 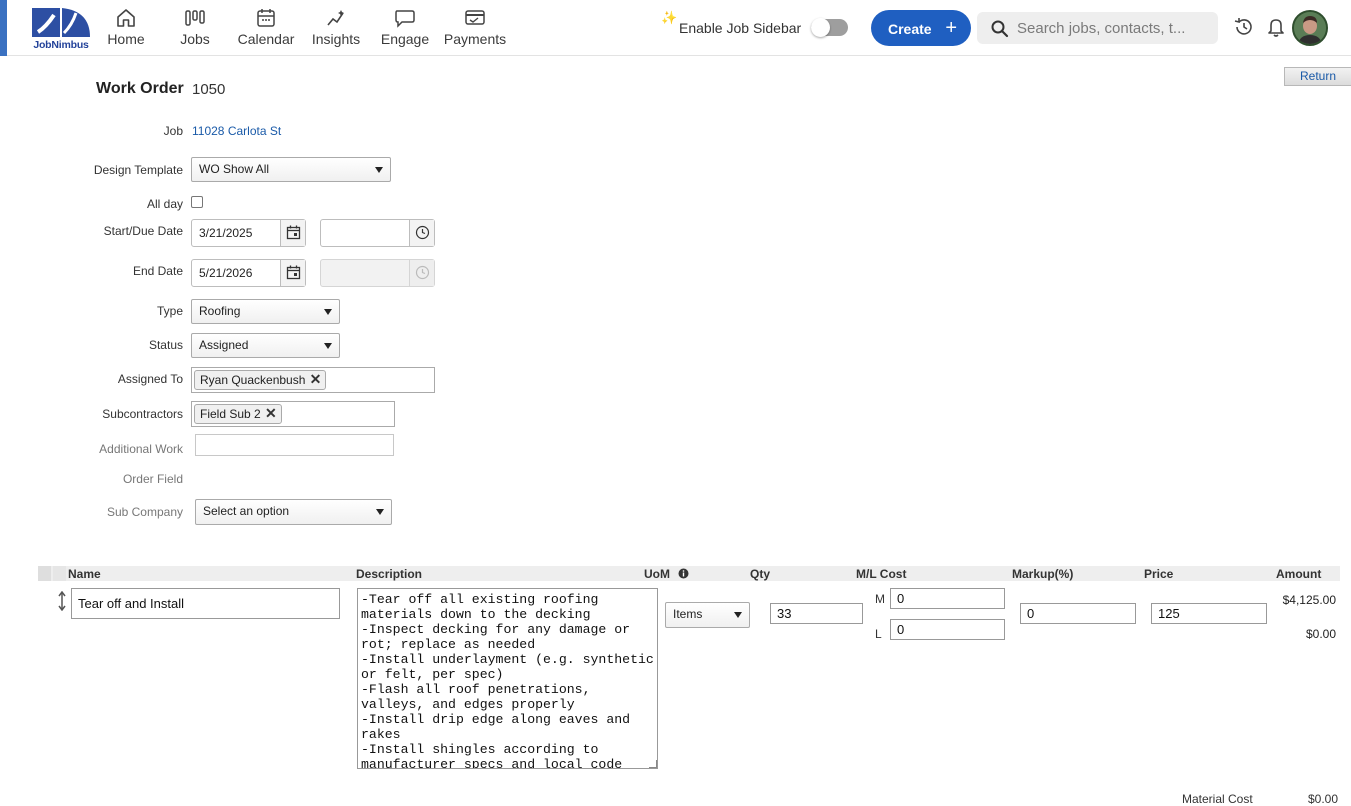 What do you see at coordinates (144, 512) in the screenshot?
I see `sub-company-label: Sub Company` at bounding box center [144, 512].